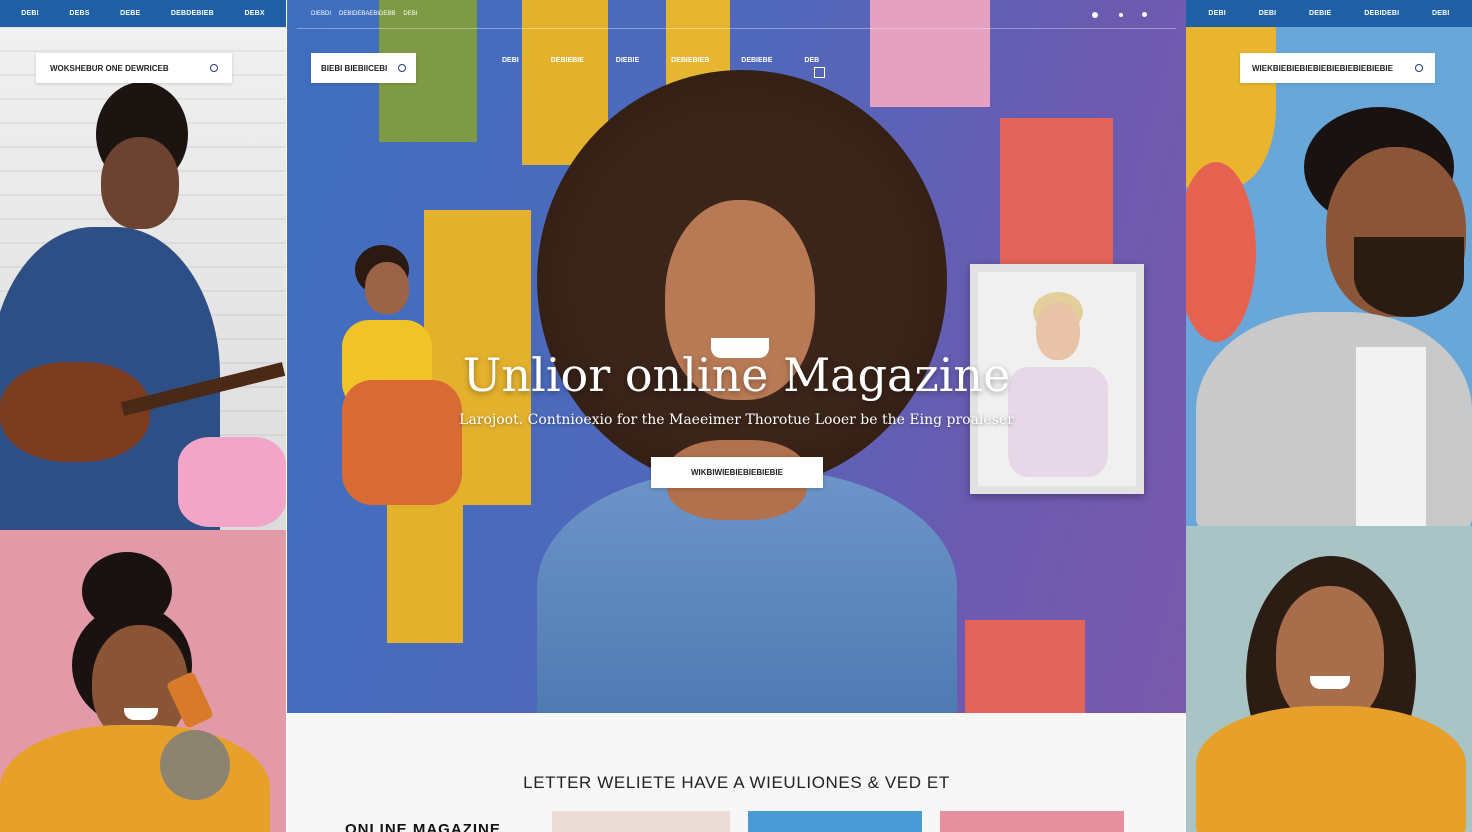 The width and height of the screenshot is (1472, 832). Describe the element at coordinates (1409, 277) in the screenshot. I see `person-beard` at that location.